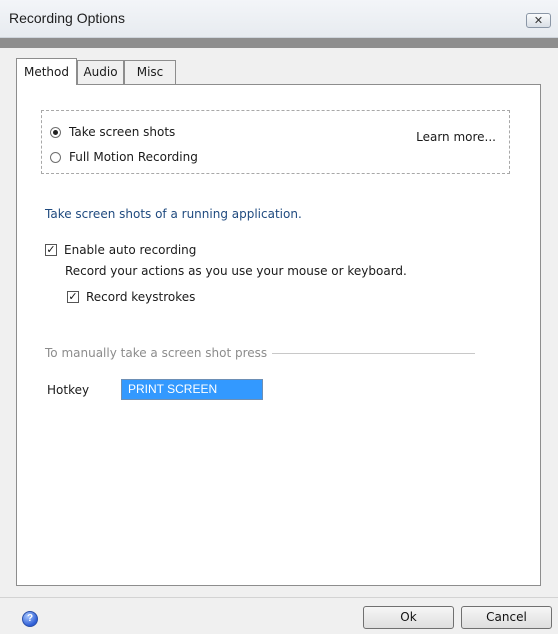  I want to click on radio-unselected-icon, so click(55, 157).